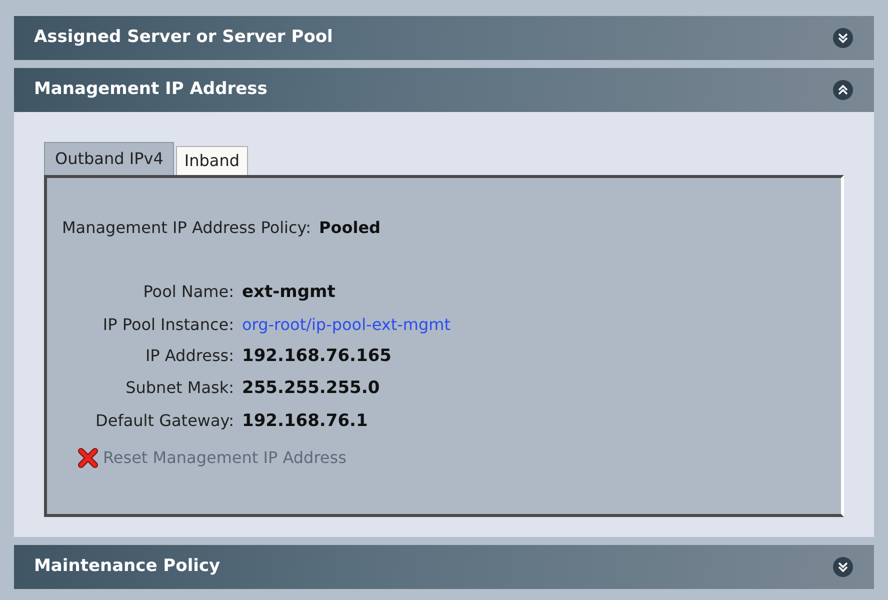 The width and height of the screenshot is (888, 600). What do you see at coordinates (843, 90) in the screenshot?
I see `collapse-icon` at bounding box center [843, 90].